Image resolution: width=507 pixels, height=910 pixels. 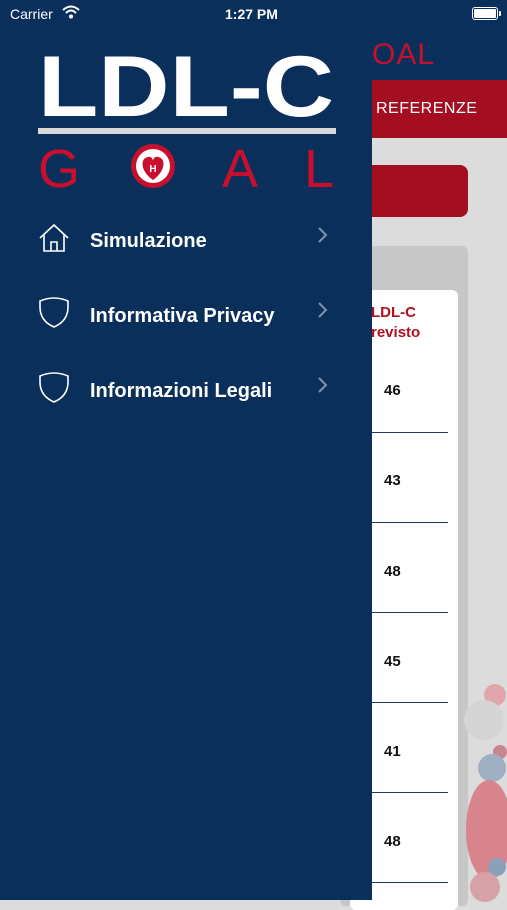 What do you see at coordinates (187, 131) in the screenshot?
I see `logo-divider` at bounding box center [187, 131].